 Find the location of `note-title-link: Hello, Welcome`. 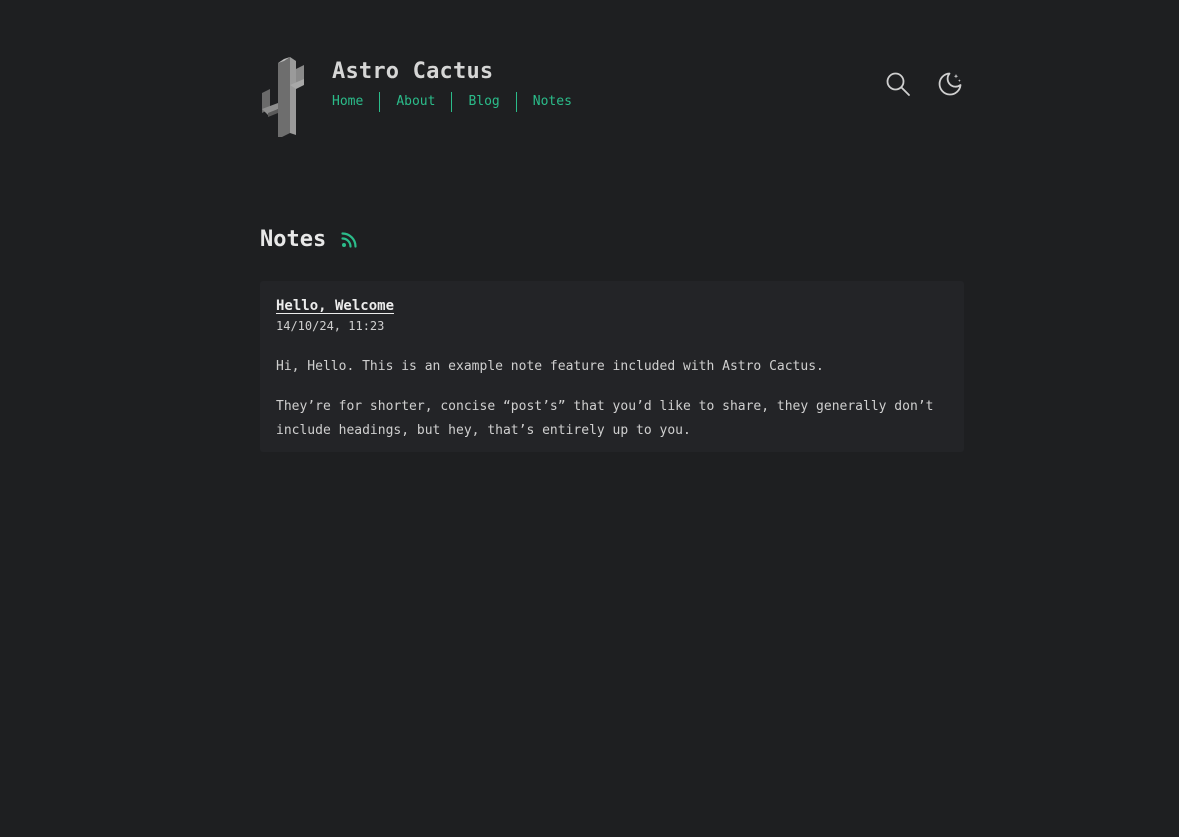

note-title-link: Hello, Welcome is located at coordinates (335, 306).